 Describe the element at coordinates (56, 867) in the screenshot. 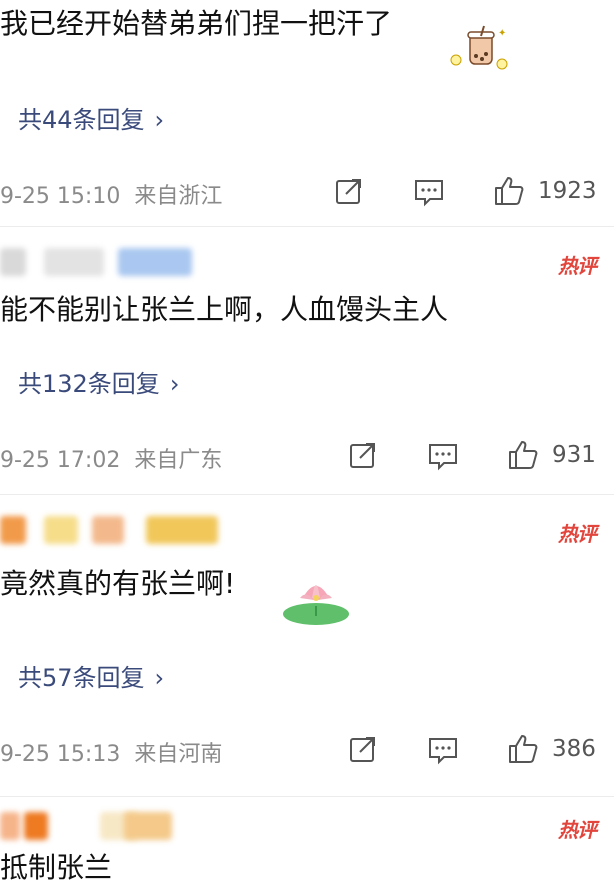

I see `comment-text: 抵制张兰` at that location.